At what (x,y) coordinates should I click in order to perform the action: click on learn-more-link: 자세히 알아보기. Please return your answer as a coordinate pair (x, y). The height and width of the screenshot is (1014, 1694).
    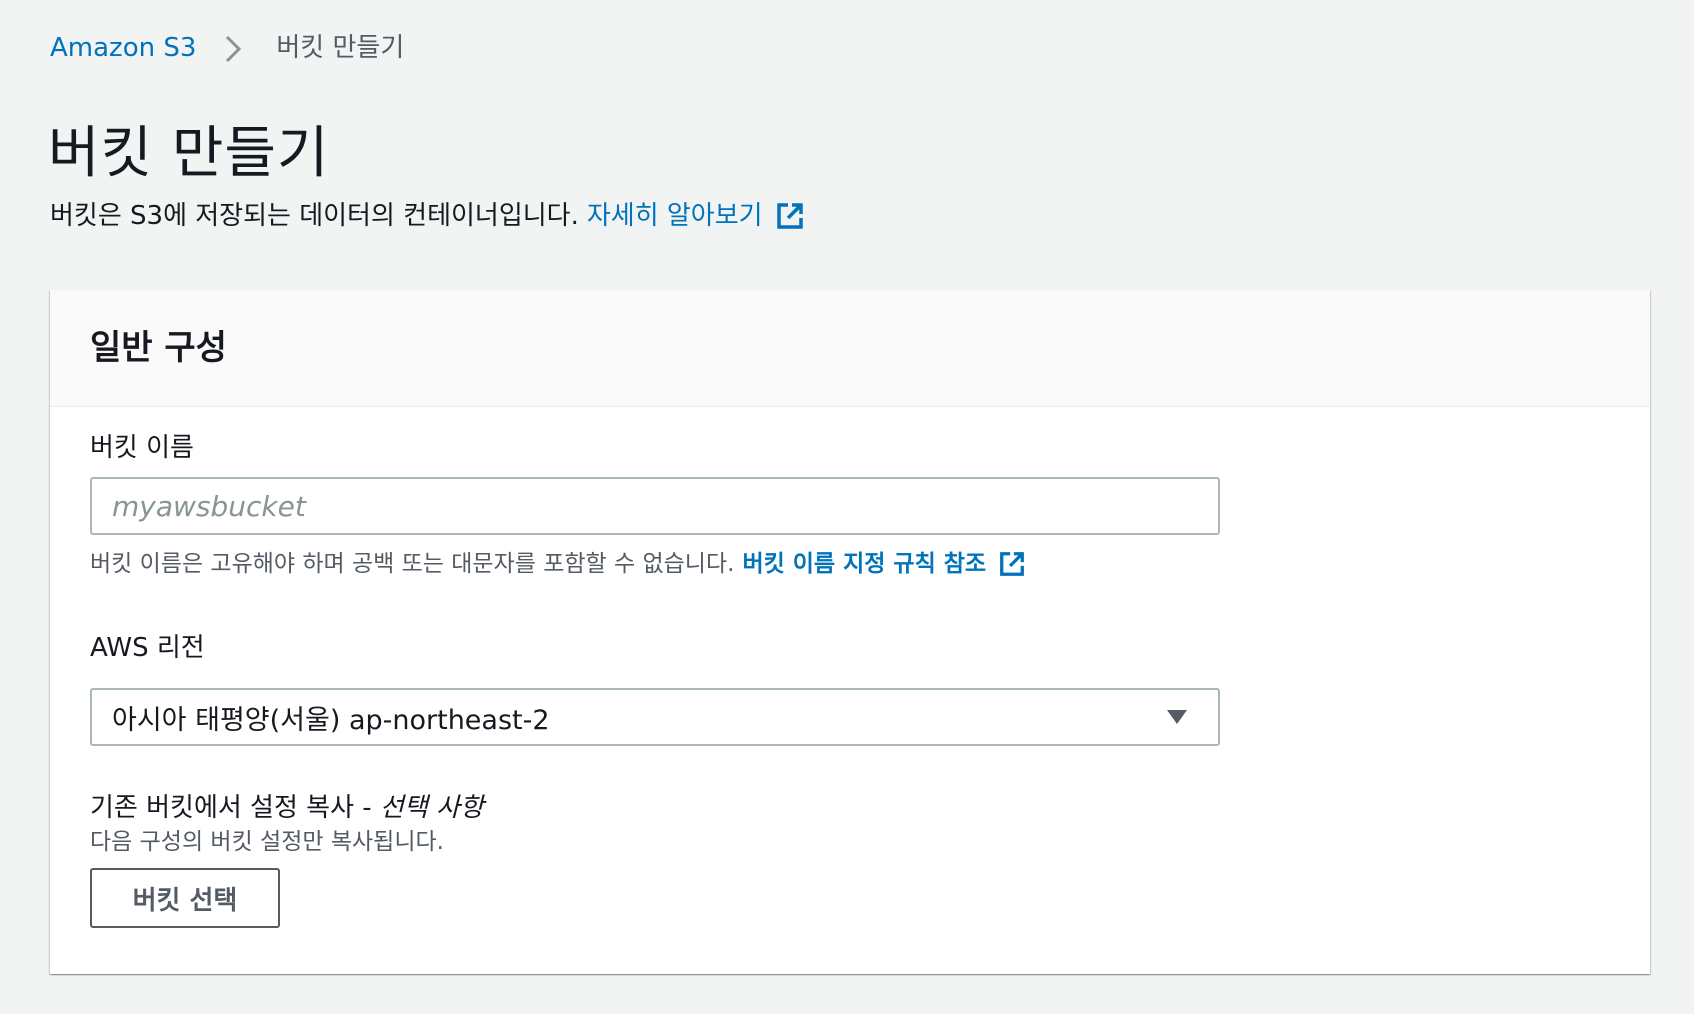
    Looking at the image, I should click on (696, 216).